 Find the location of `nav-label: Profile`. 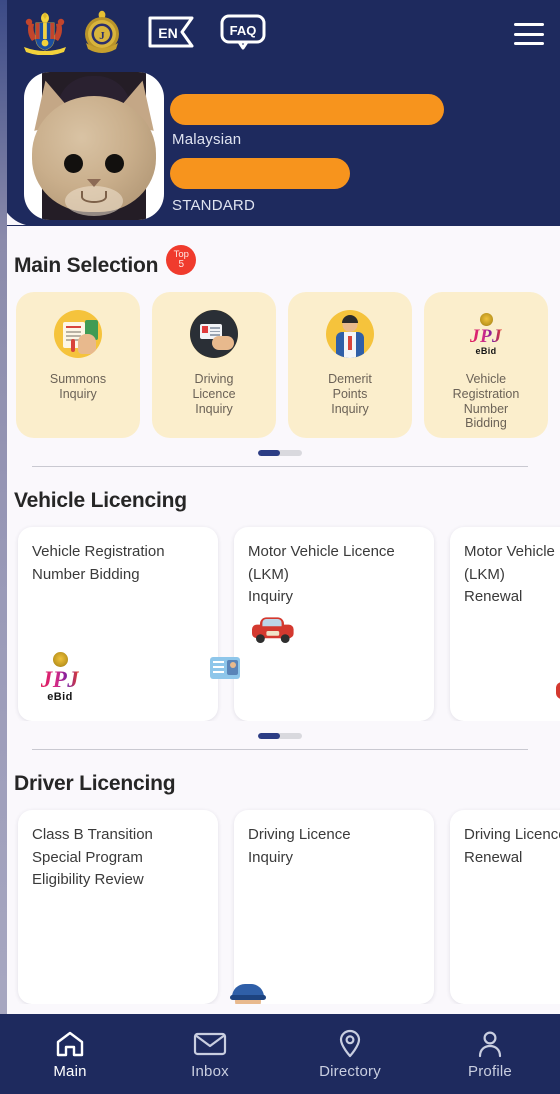

nav-label: Profile is located at coordinates (490, 1071).